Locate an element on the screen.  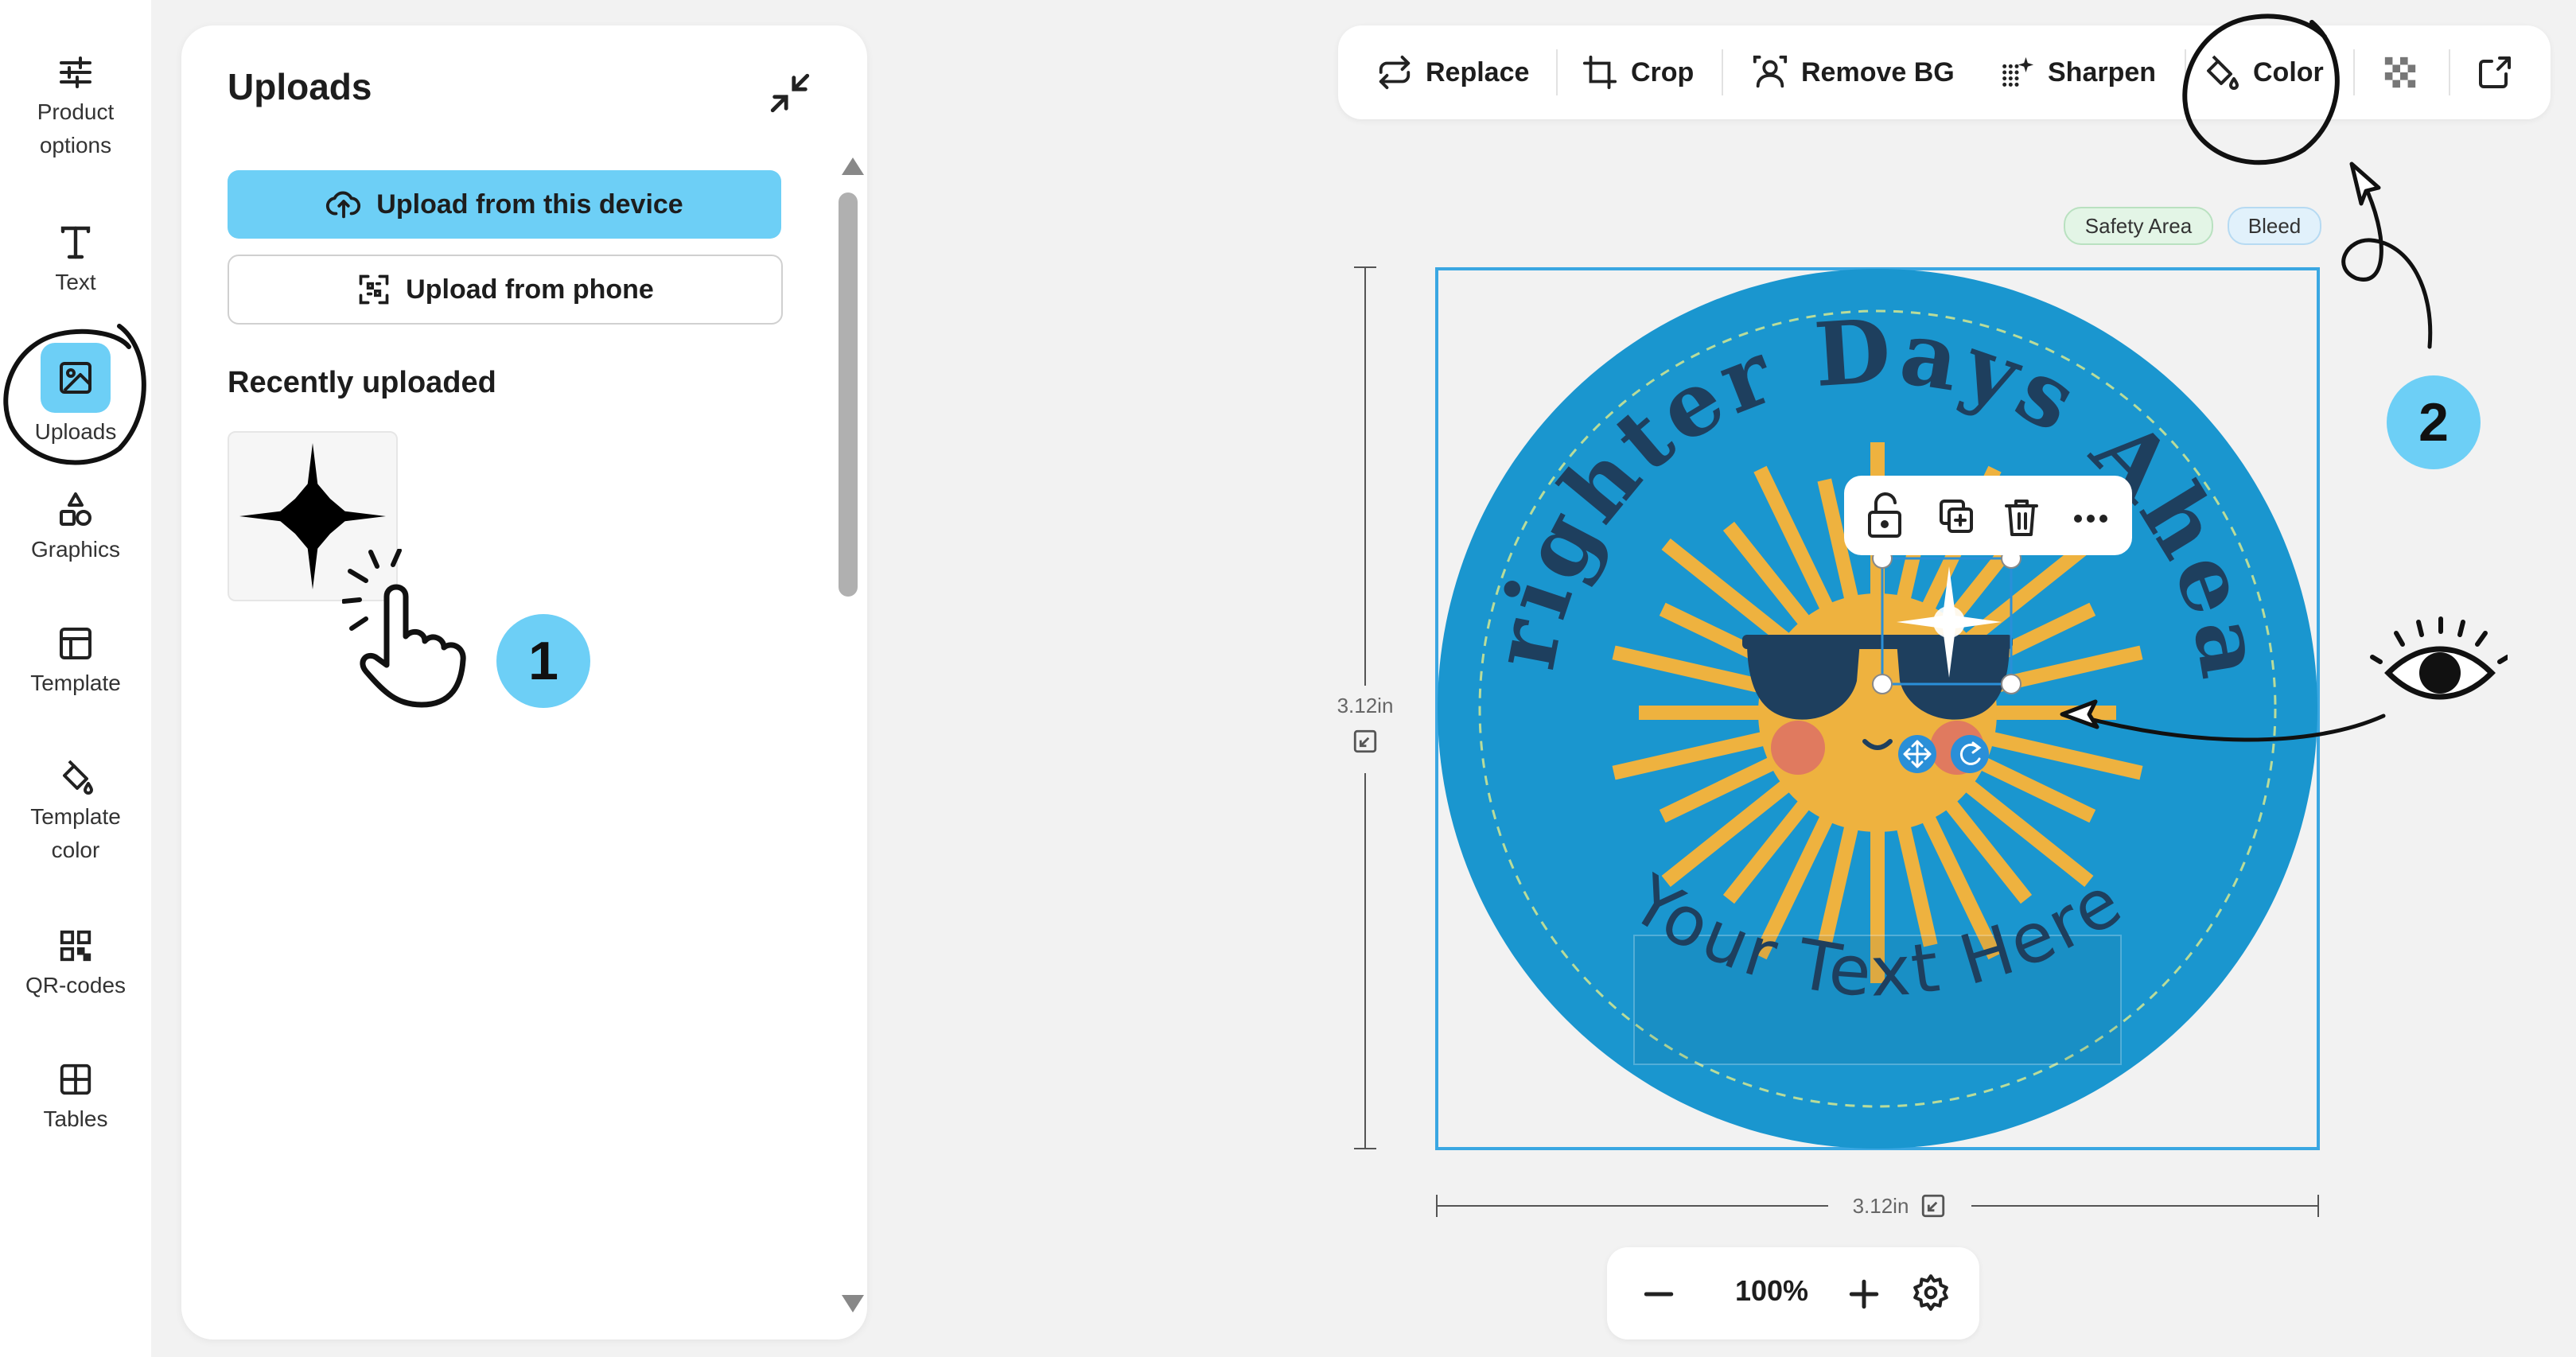
sidebar-item-label-line2: color is located at coordinates (75, 850).